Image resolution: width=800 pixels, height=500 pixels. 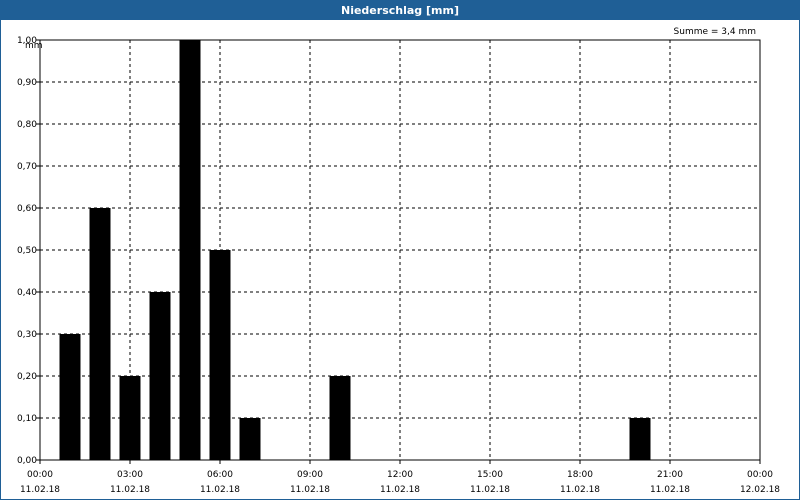 What do you see at coordinates (27, 293) in the screenshot?
I see `y-tick-label: 0,40` at bounding box center [27, 293].